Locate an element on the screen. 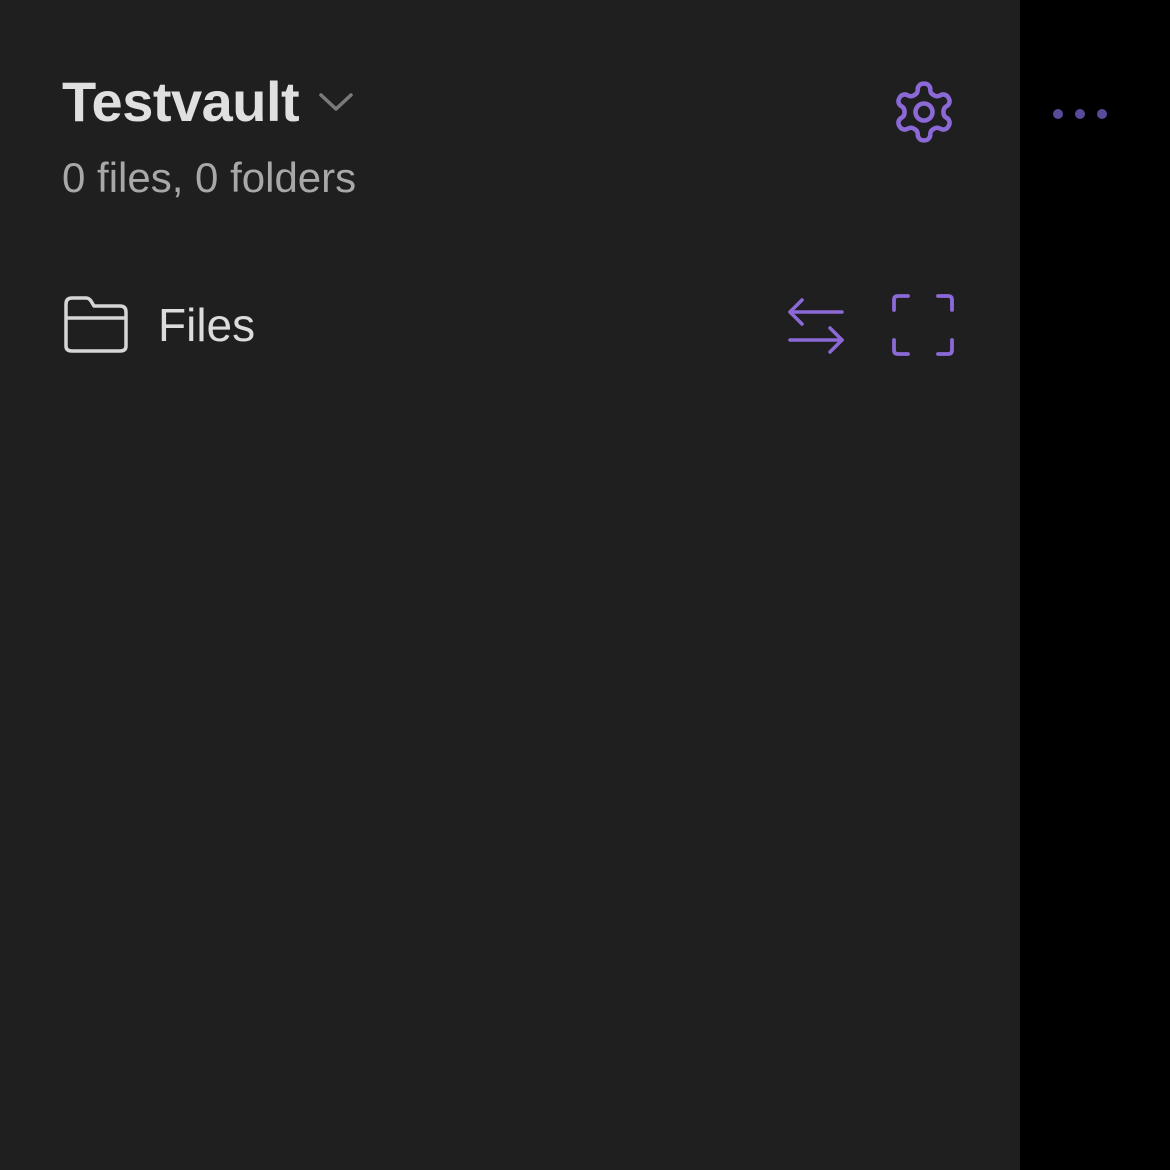  vault-stats: 0 files, 0 folders is located at coordinates (209, 177).